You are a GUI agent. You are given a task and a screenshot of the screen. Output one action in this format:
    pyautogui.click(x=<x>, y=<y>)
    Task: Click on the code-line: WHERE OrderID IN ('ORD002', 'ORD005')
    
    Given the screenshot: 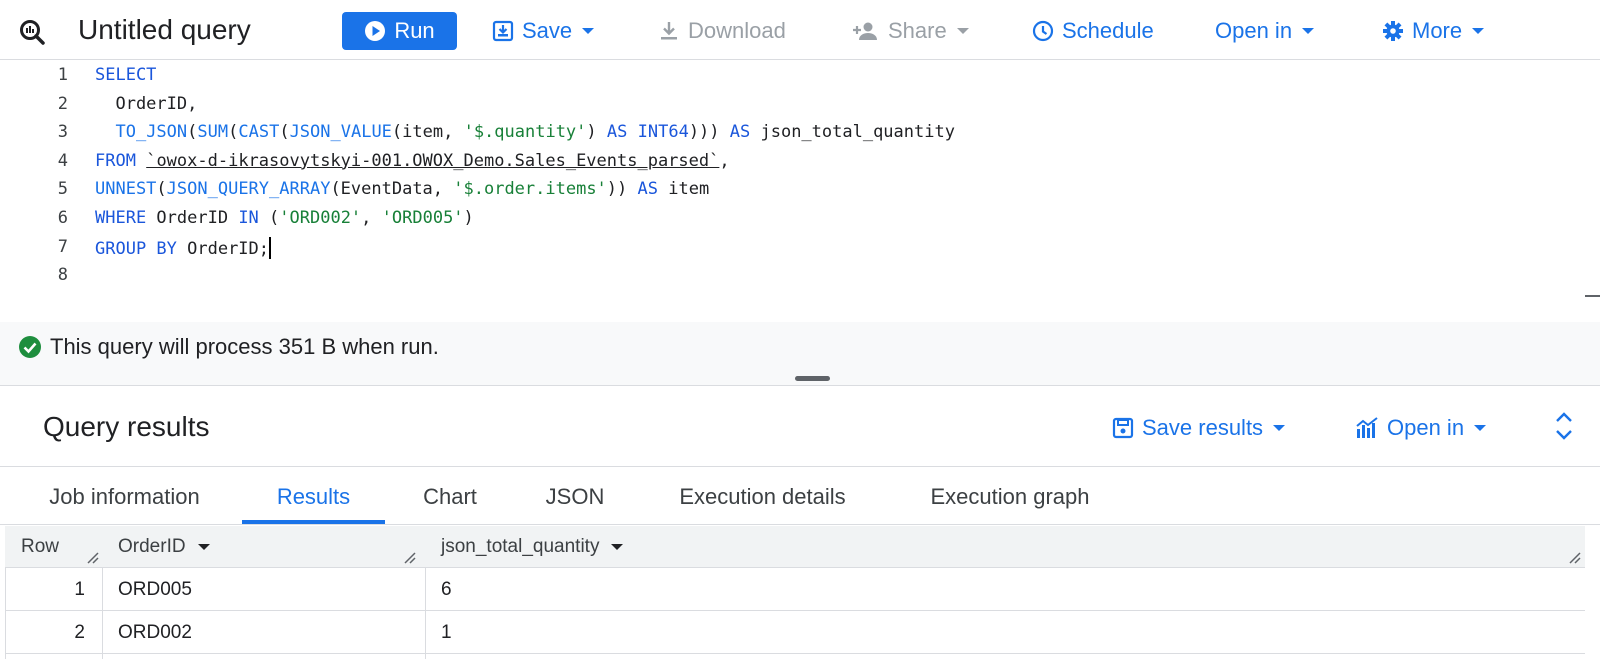 What is the action you would take?
    pyautogui.click(x=284, y=218)
    